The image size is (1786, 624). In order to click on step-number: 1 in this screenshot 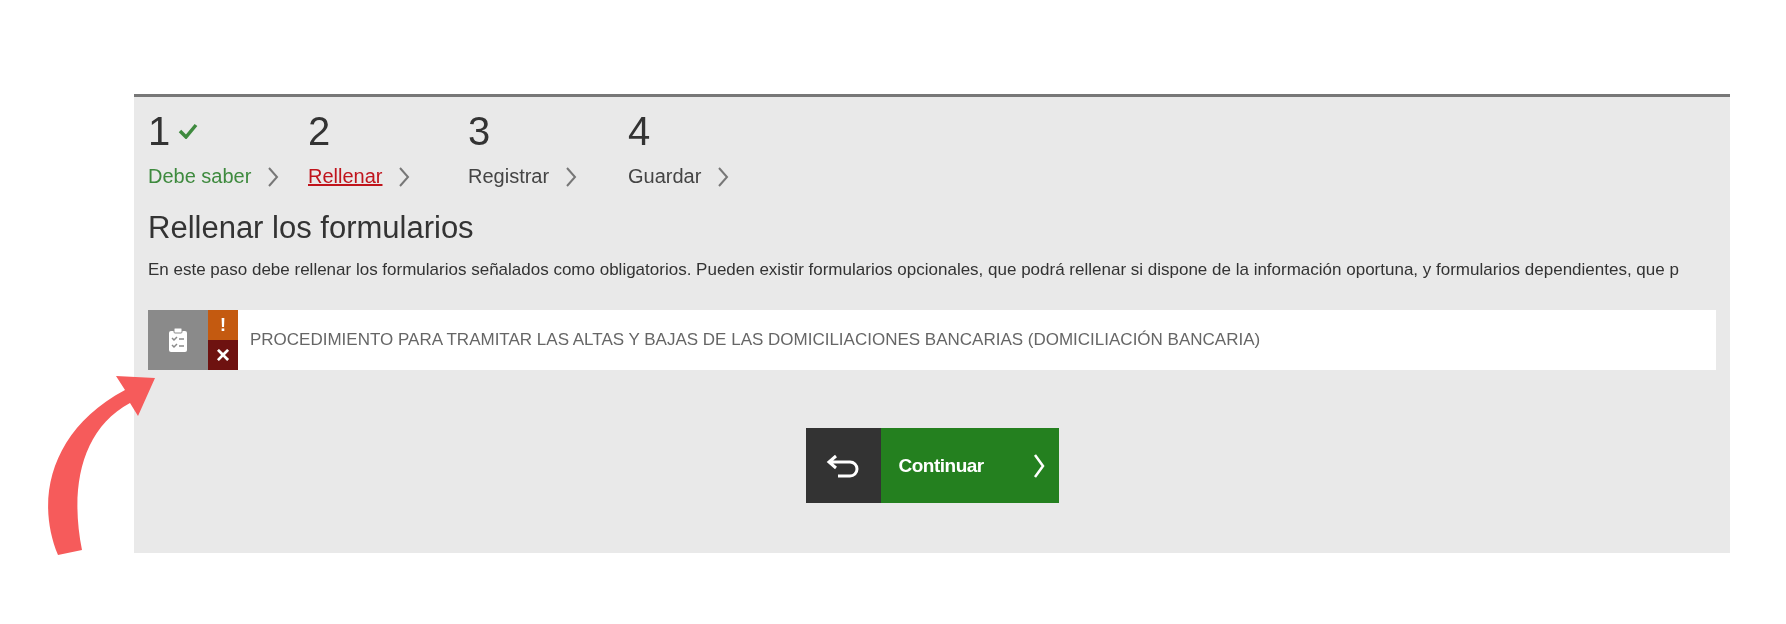, I will do `click(159, 131)`.